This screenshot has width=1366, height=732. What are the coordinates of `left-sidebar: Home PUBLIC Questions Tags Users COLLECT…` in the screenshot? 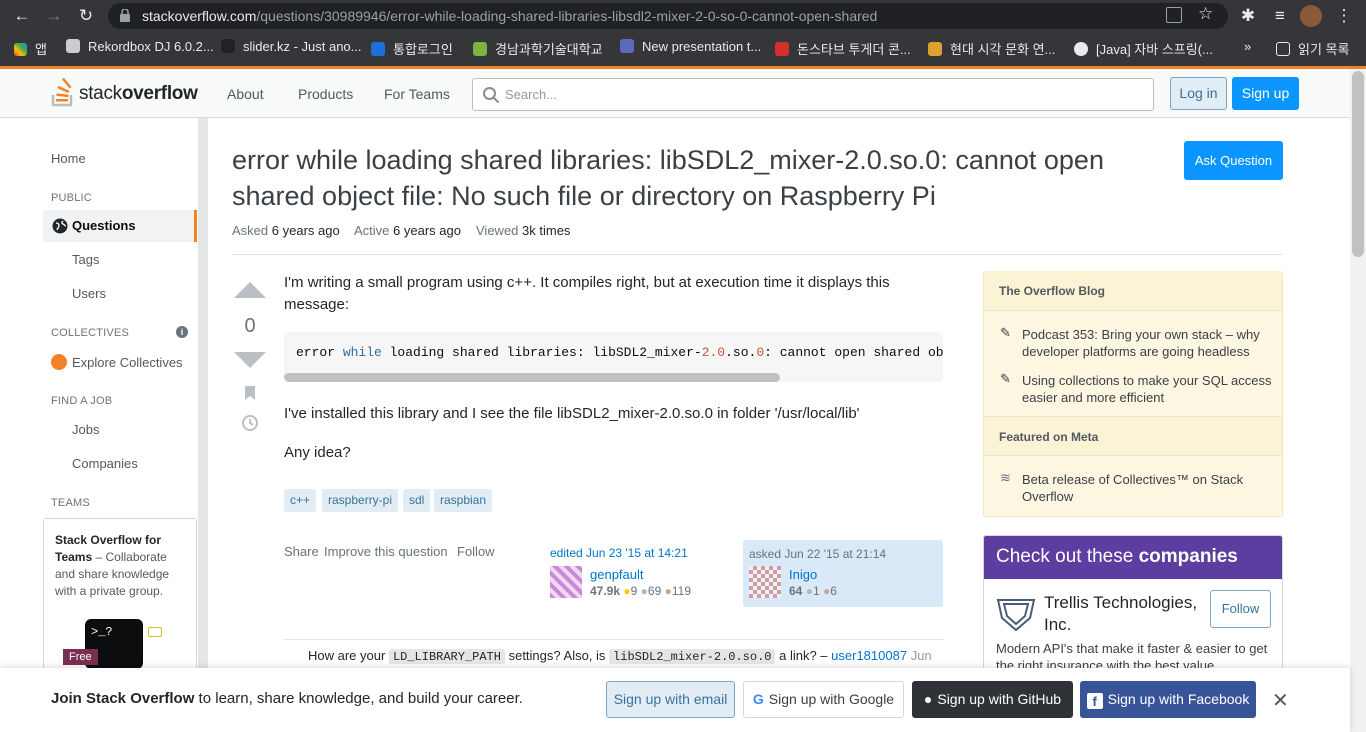 It's located at (104, 398).